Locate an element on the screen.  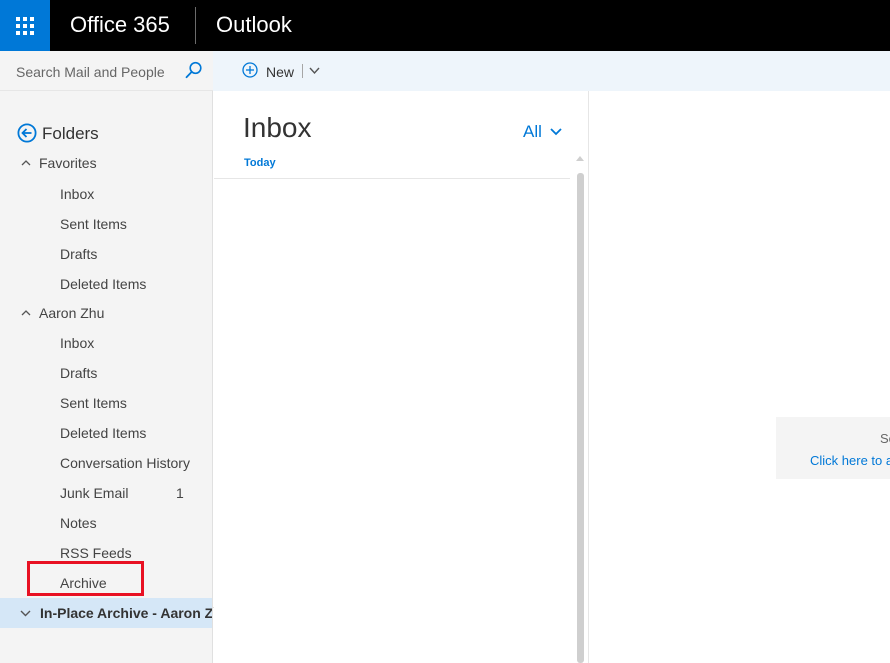
plus-circle-icon is located at coordinates (250, 70).